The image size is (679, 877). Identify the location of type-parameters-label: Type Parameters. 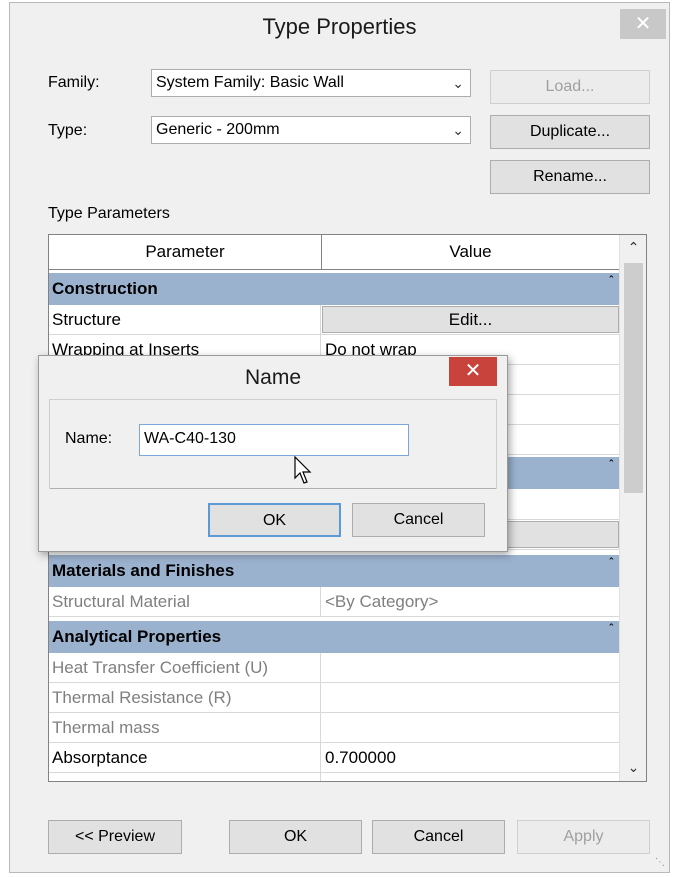
(109, 213).